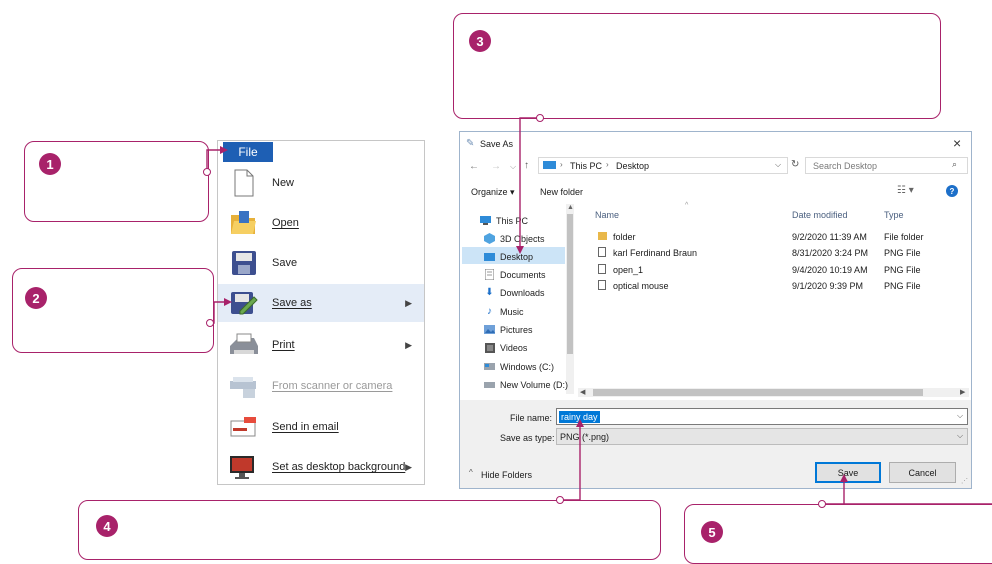 This screenshot has width=992, height=564. I want to click on nav-item-downloads: ⬇ Downloads, so click(514, 292).